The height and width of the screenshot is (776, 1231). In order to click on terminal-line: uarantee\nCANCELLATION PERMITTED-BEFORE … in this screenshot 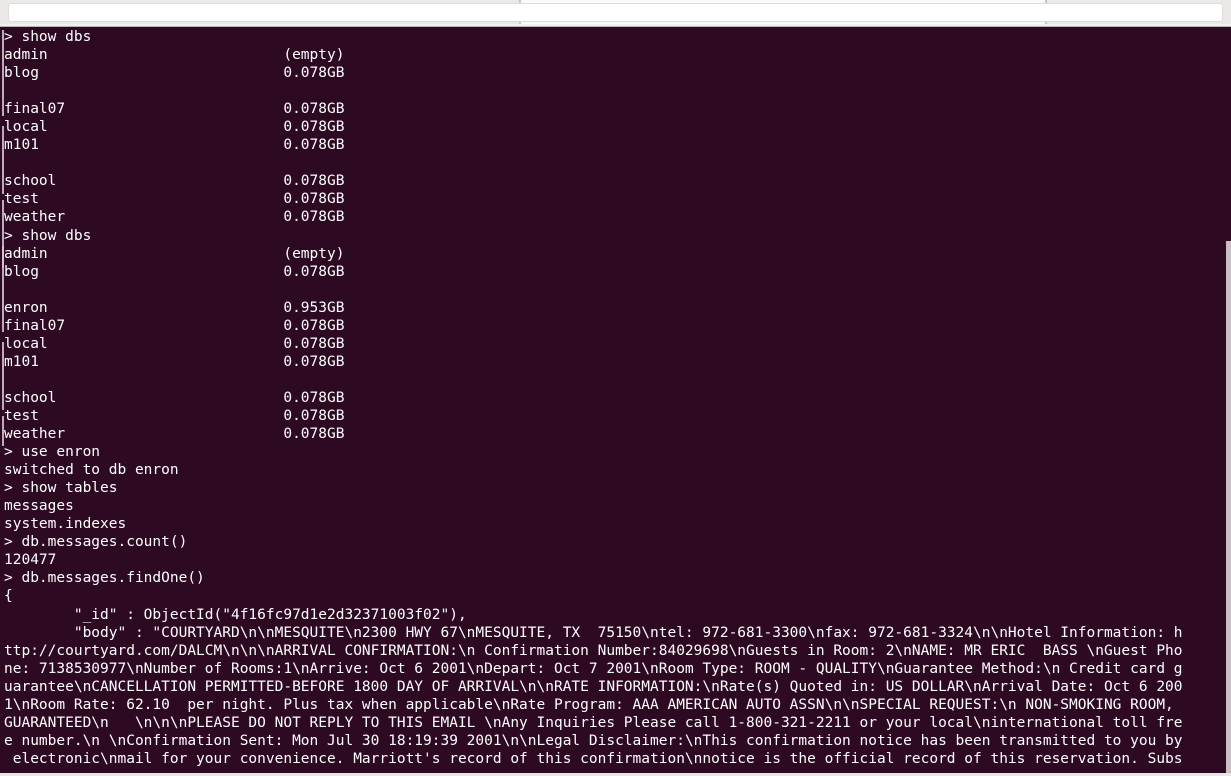, I will do `click(593, 686)`.